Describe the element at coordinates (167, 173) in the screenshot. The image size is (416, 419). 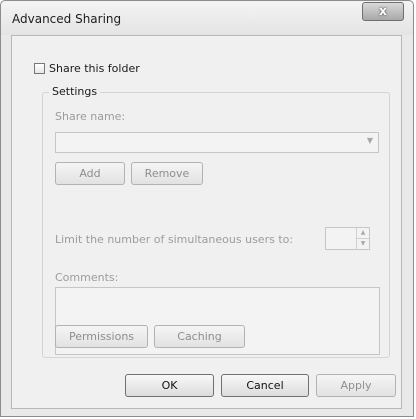
I see `remove-button: Remove` at that location.